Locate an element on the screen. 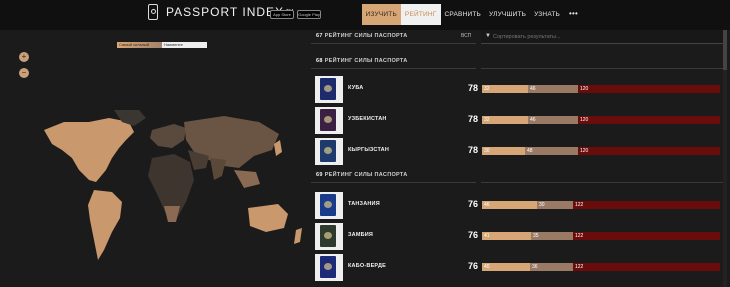  visa-breakdown-bar: 41 35 122 is located at coordinates (601, 236).